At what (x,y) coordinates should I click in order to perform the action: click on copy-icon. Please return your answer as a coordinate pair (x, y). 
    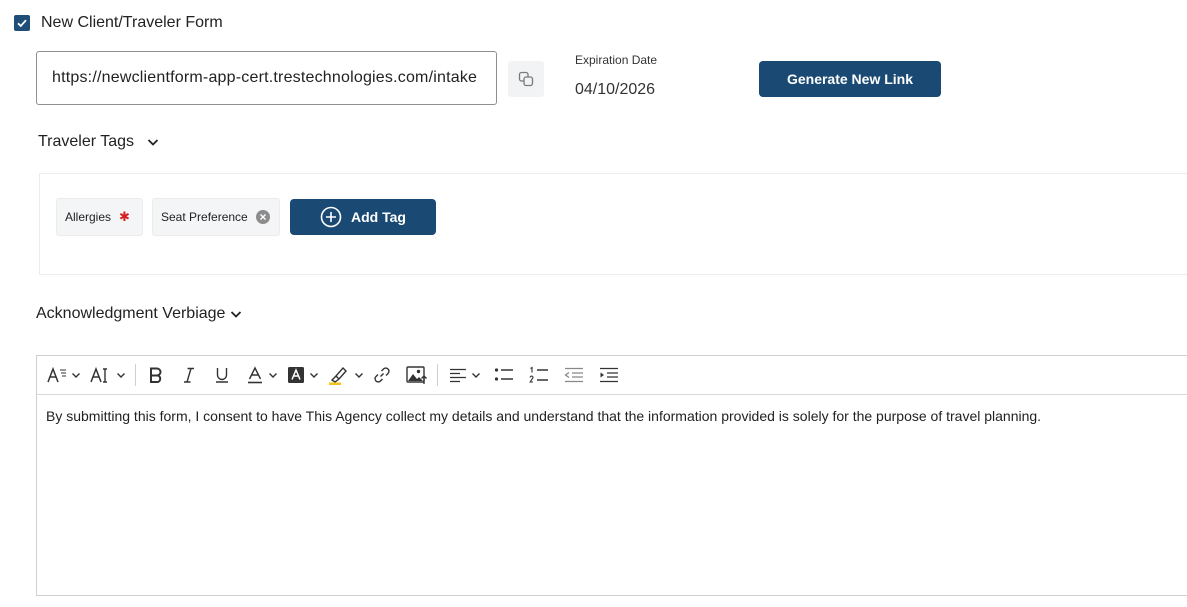
    Looking at the image, I should click on (526, 79).